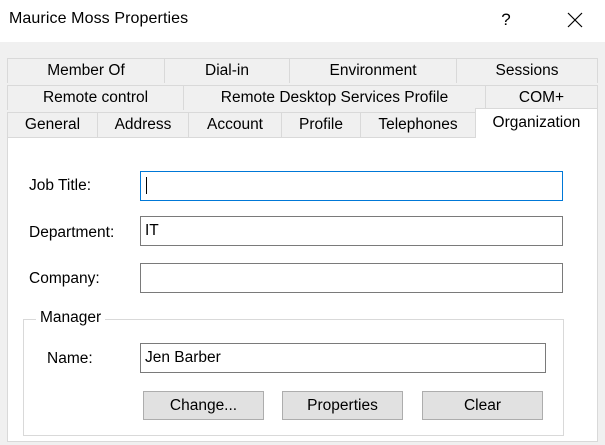 The height and width of the screenshot is (445, 605). What do you see at coordinates (60, 185) in the screenshot?
I see `job-title-label: Job Title:` at bounding box center [60, 185].